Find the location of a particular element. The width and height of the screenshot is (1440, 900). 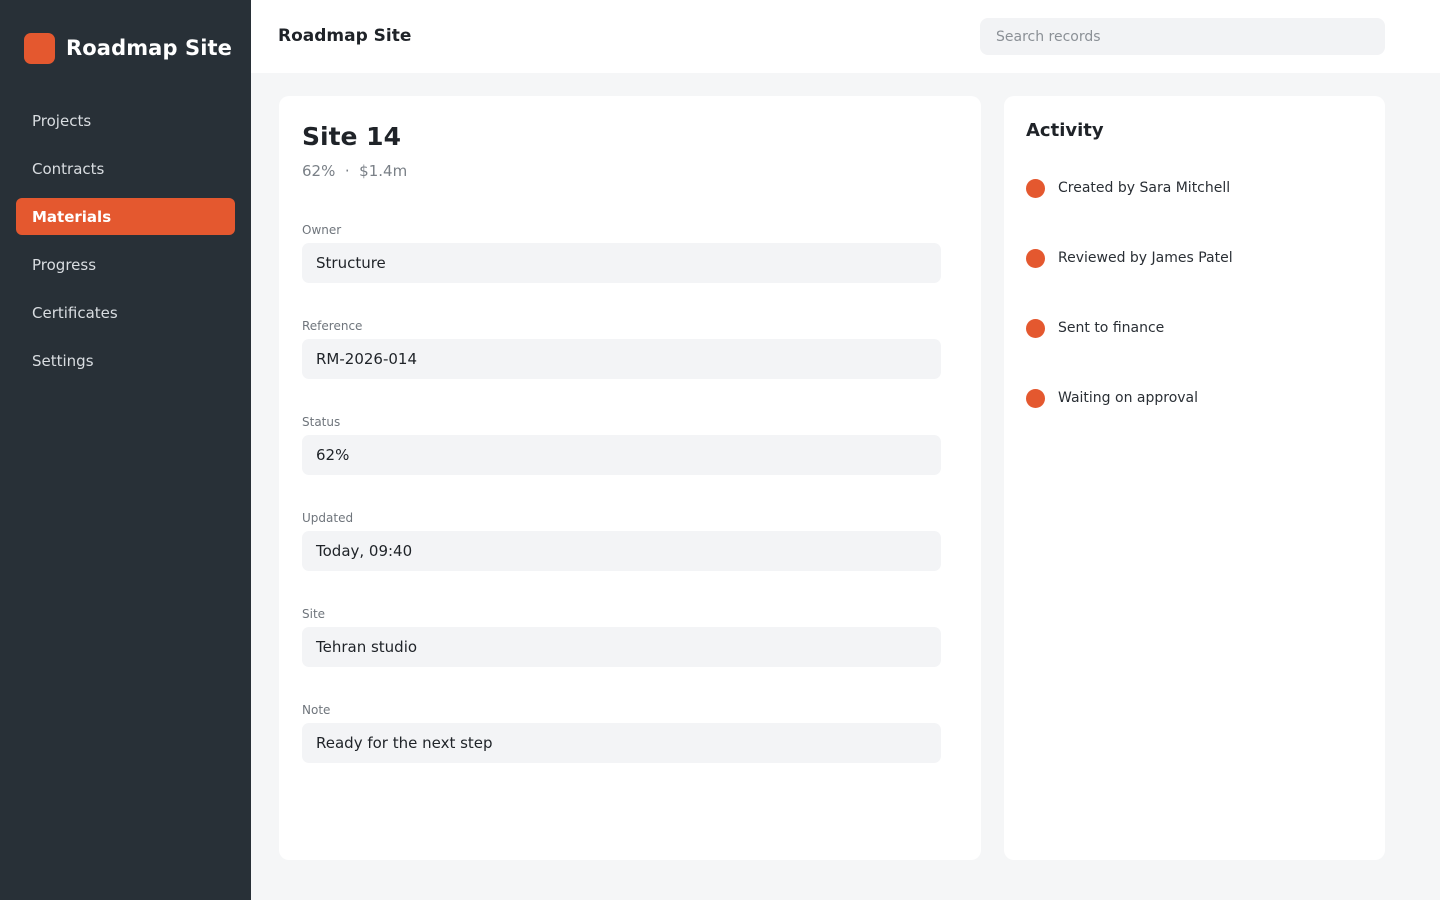

field-label: Status is located at coordinates (321, 422).